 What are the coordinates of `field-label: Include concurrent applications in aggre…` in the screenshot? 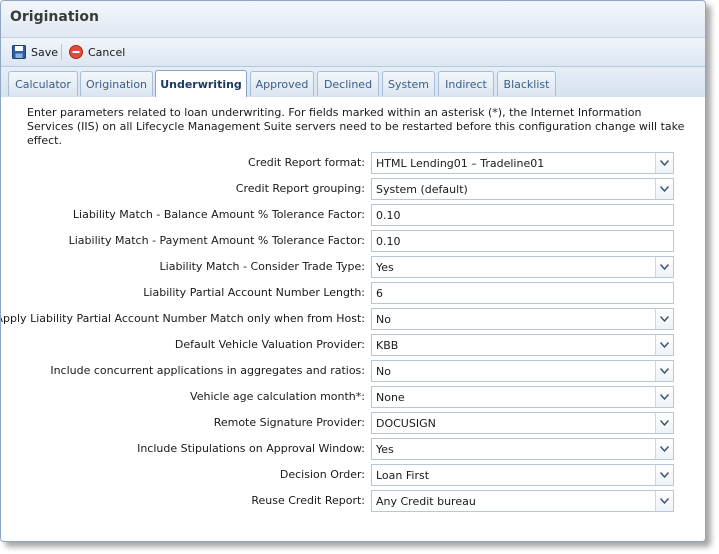 It's located at (207, 370).